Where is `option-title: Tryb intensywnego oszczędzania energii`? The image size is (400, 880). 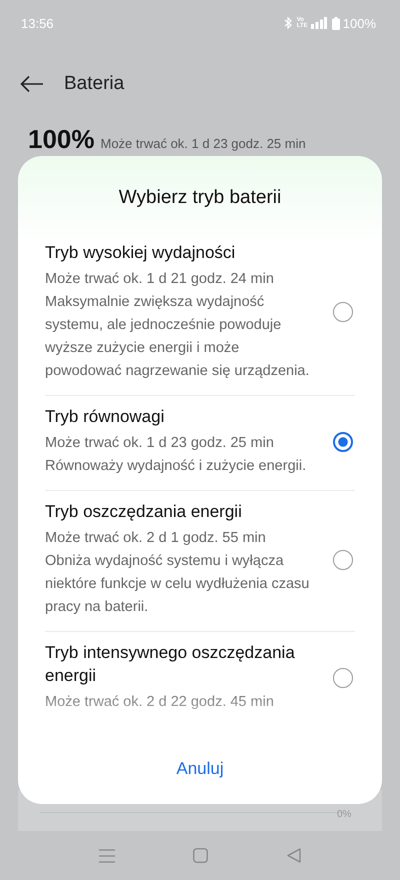 option-title: Tryb intensywnego oszczędzania energii is located at coordinates (170, 664).